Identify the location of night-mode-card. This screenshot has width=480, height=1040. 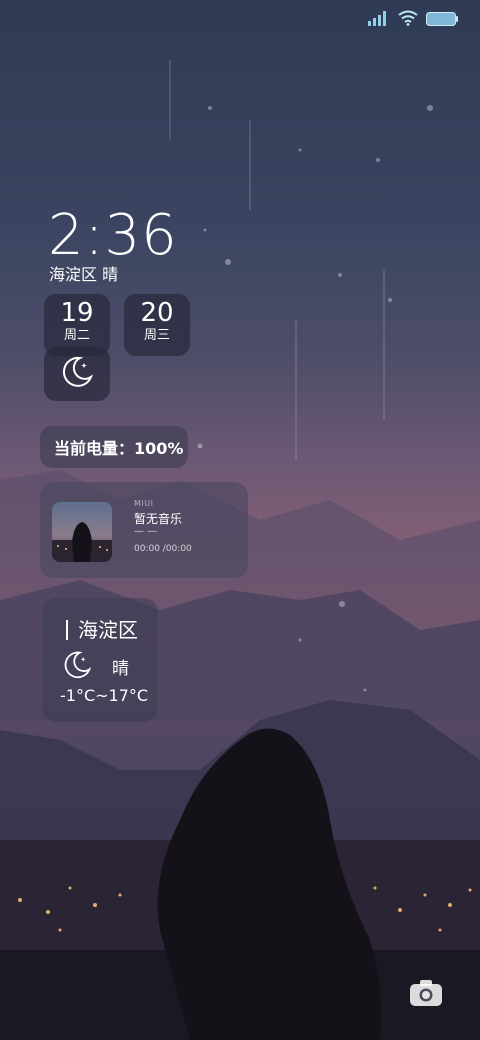
(77, 374).